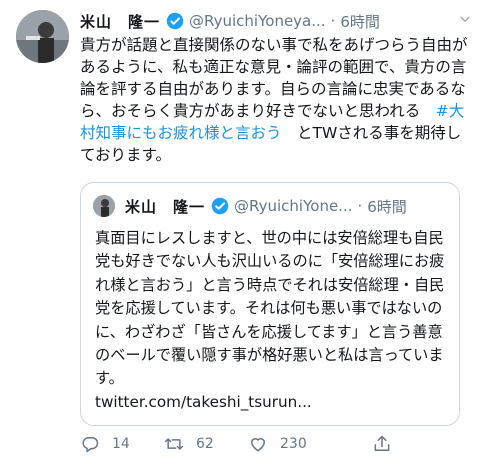  Describe the element at coordinates (293, 444) in the screenshot. I see `like-count: 230` at that location.